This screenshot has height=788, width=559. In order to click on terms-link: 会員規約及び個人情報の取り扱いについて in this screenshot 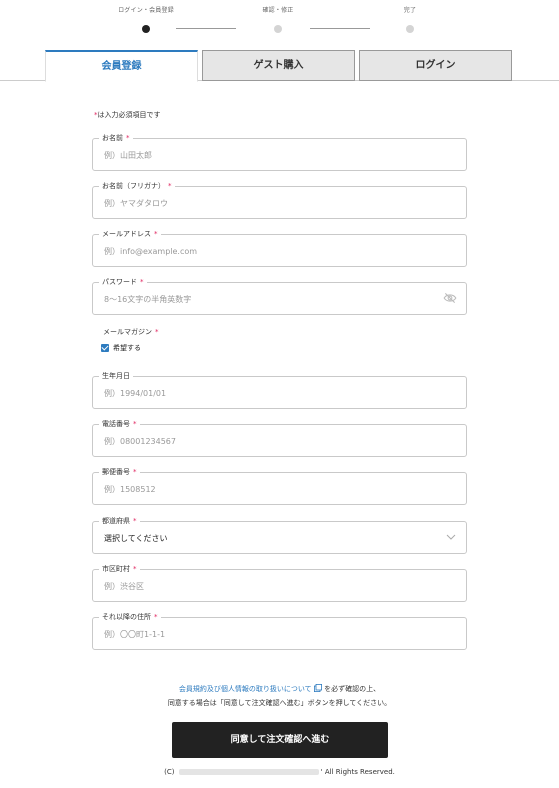, I will do `click(245, 689)`.